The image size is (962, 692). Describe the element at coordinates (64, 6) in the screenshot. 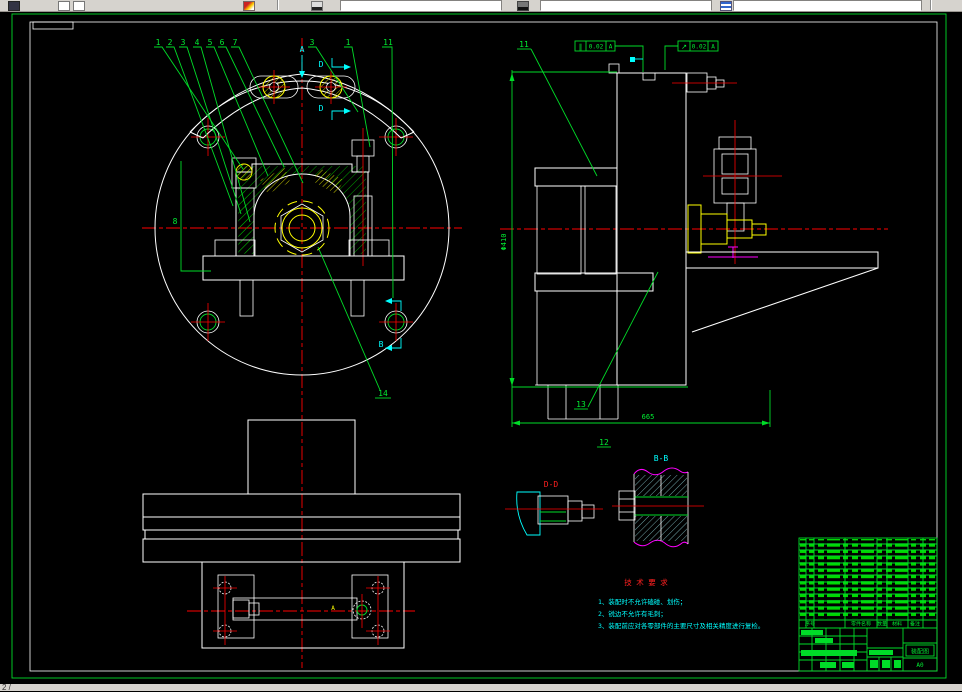

I see `new-file-icon` at that location.